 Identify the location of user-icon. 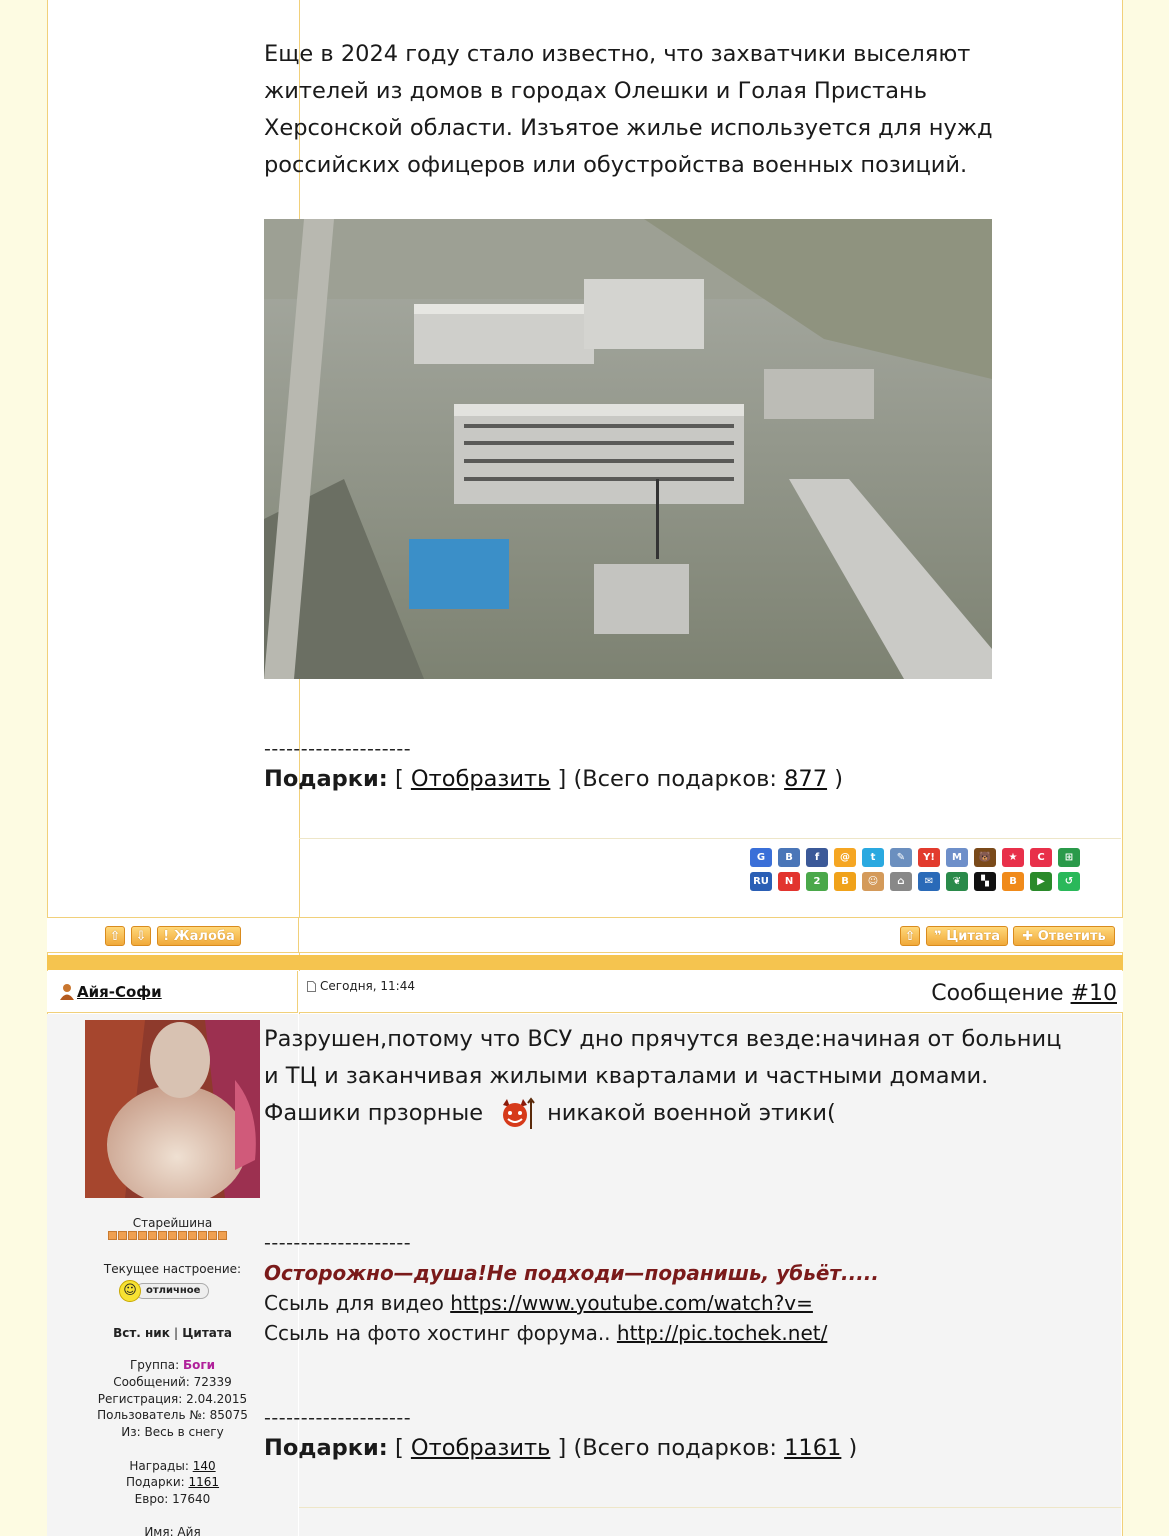
(67, 992).